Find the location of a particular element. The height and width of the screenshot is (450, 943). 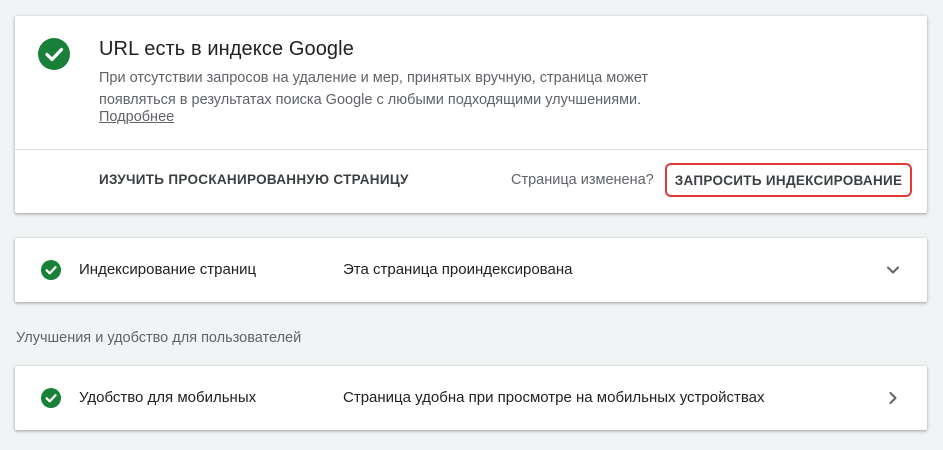

request-indexing-button: ЗАПРОСИТЬ ИНДЕКСИРОВАНИЕ is located at coordinates (788, 180).